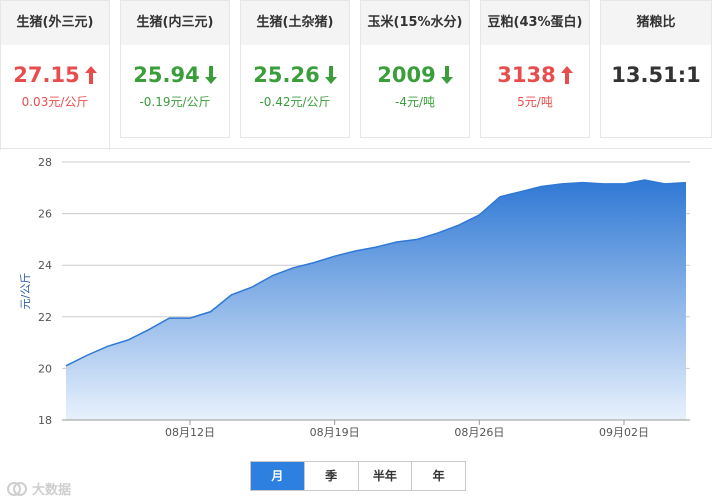 The height and width of the screenshot is (504, 712). I want to click on card-value: 25.26, so click(295, 75).